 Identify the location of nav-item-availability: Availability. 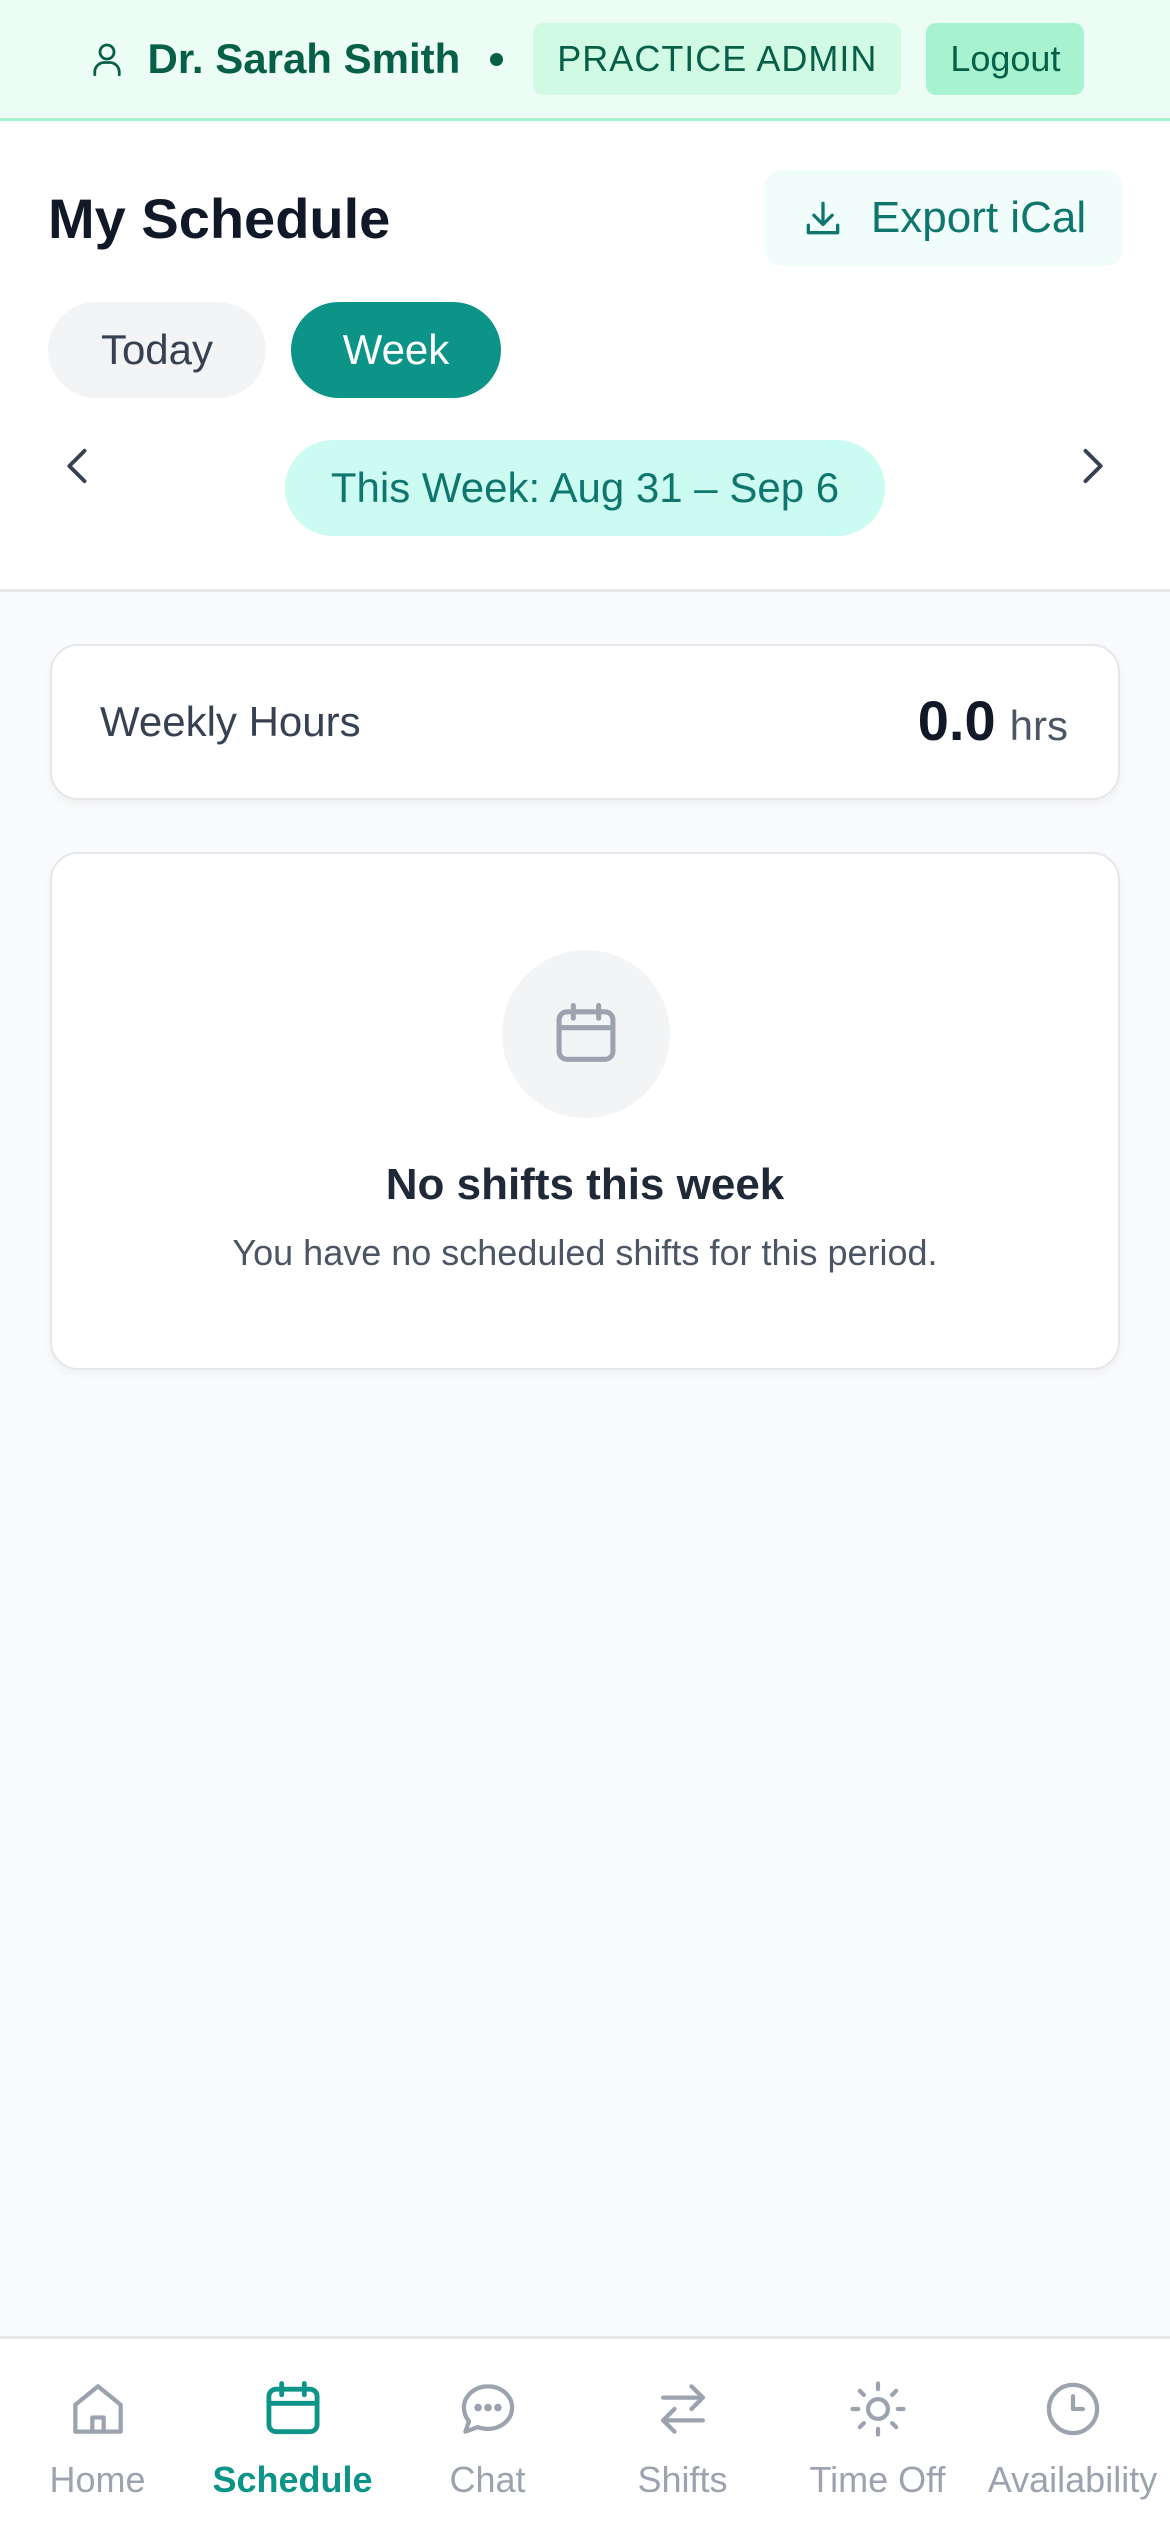
(1072, 2435).